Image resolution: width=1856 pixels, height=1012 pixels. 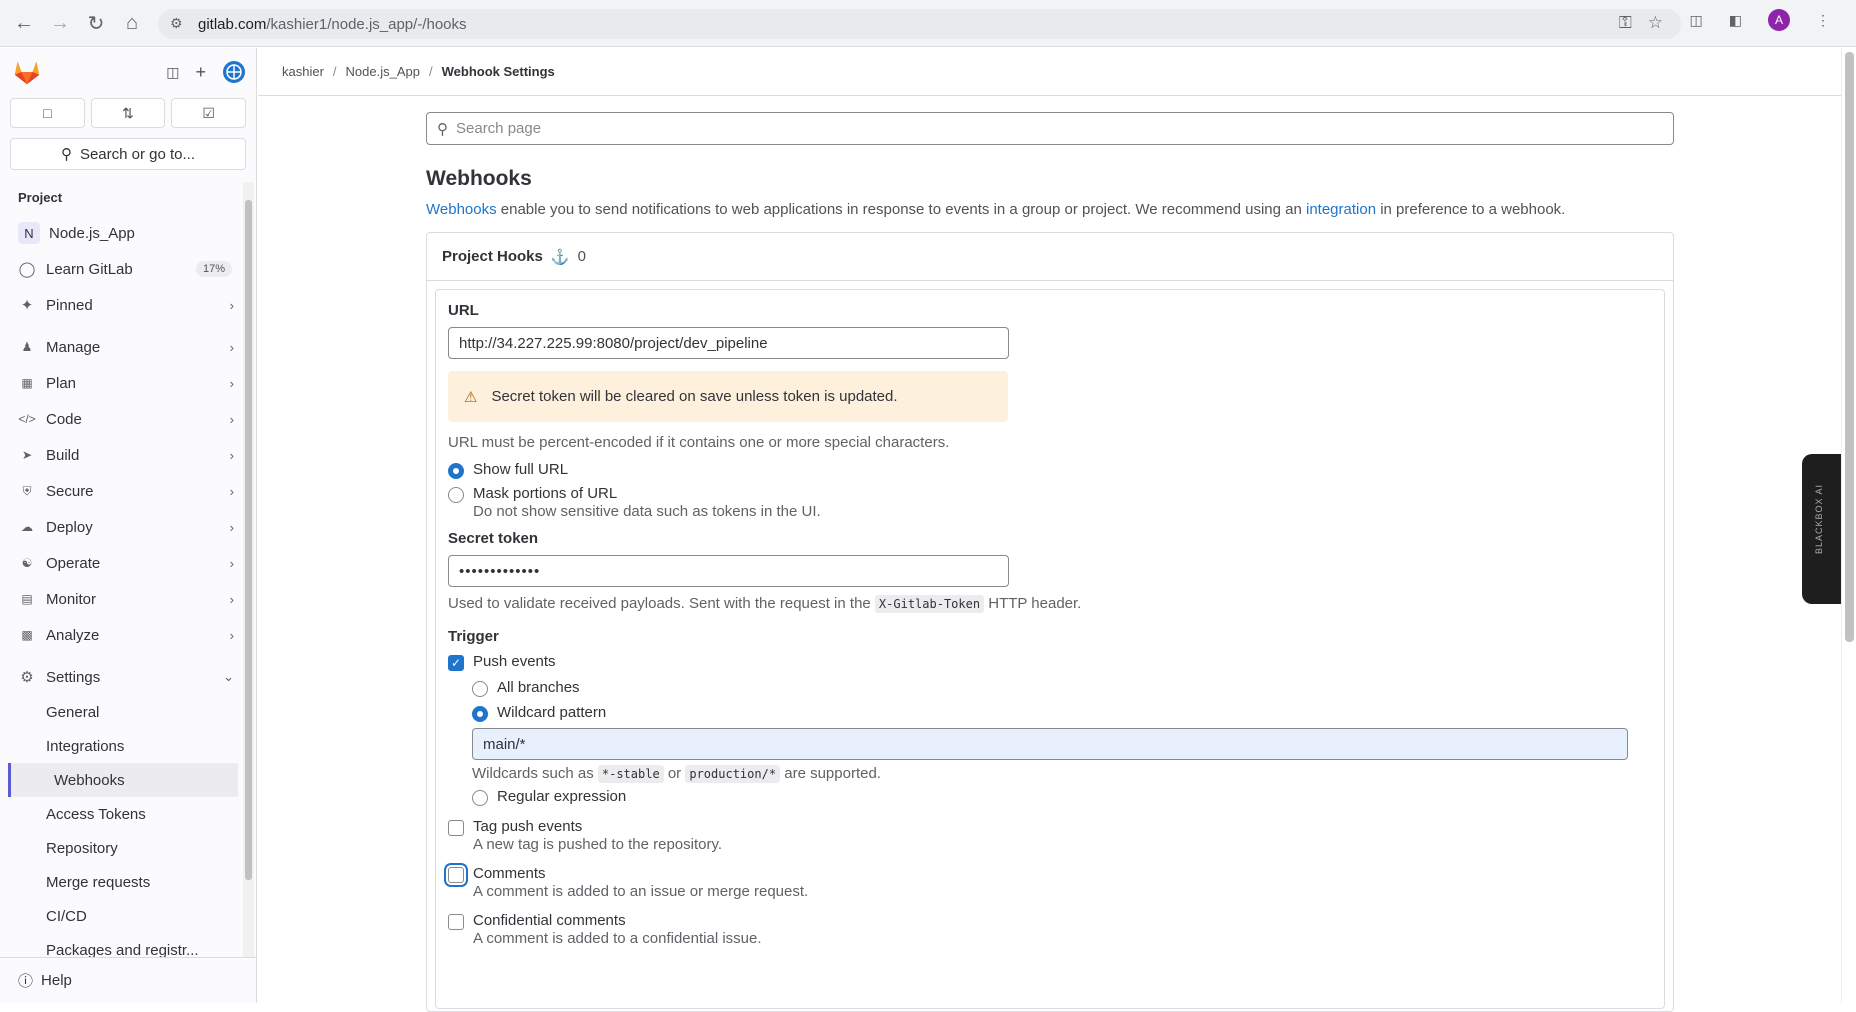 I want to click on side-panel-icon: ◧, so click(x=1735, y=20).